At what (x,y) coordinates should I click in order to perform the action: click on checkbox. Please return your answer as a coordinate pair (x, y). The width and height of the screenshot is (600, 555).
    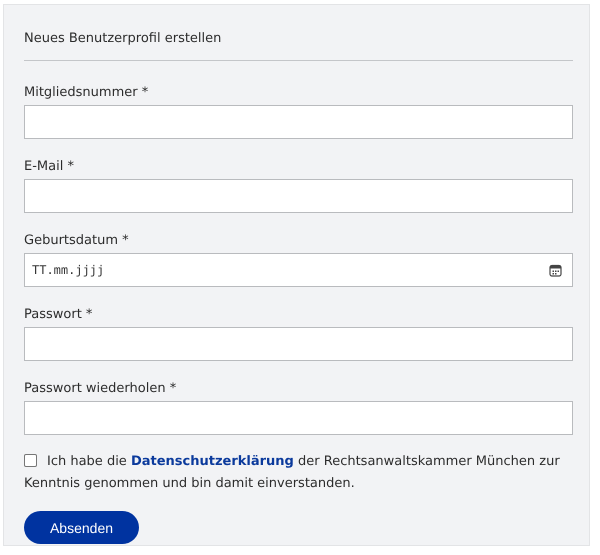
    Looking at the image, I should click on (30, 460).